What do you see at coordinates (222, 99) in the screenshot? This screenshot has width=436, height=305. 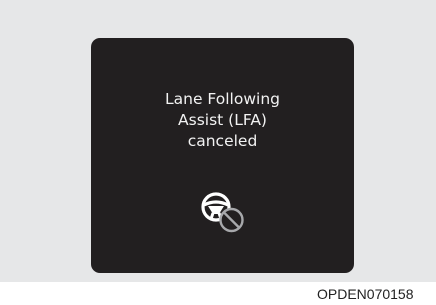 I see `message-line-1: Lane Following` at bounding box center [222, 99].